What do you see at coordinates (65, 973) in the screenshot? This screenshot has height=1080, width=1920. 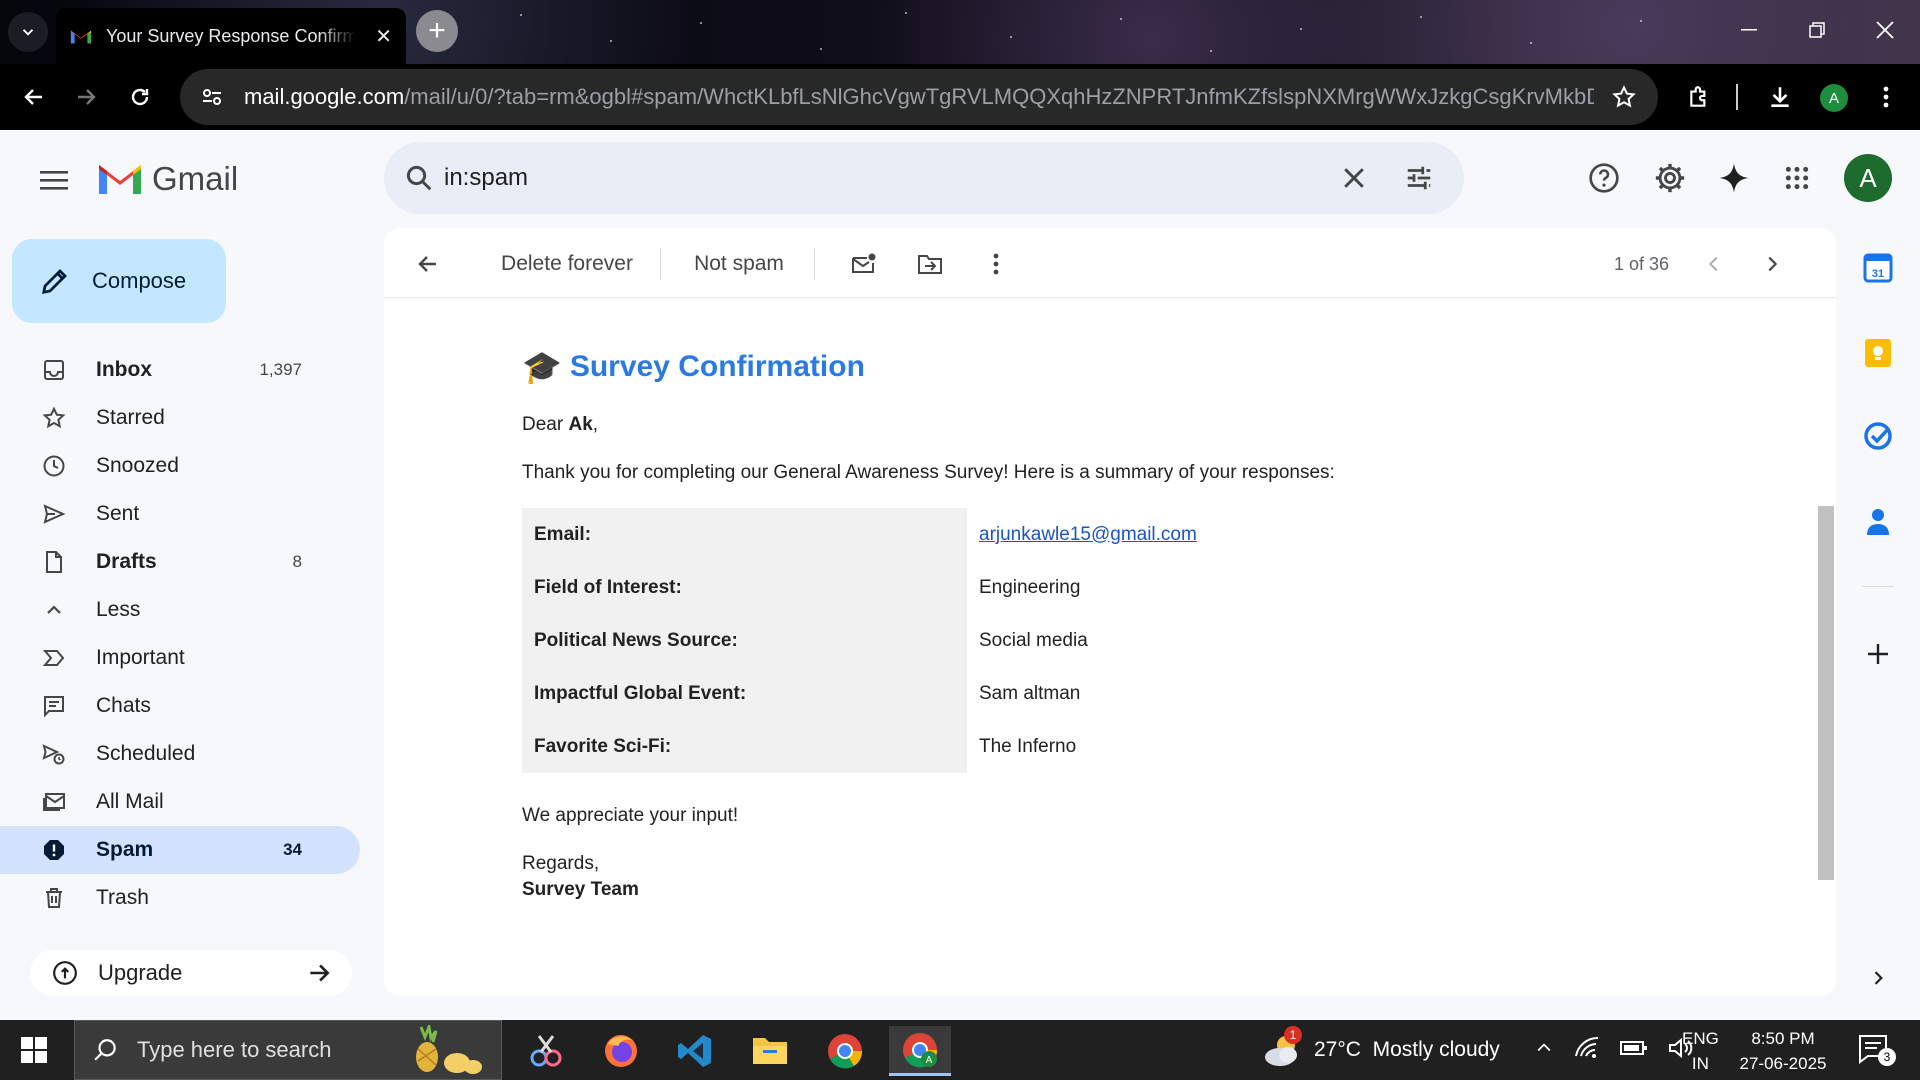 I see `upgrade-icon` at bounding box center [65, 973].